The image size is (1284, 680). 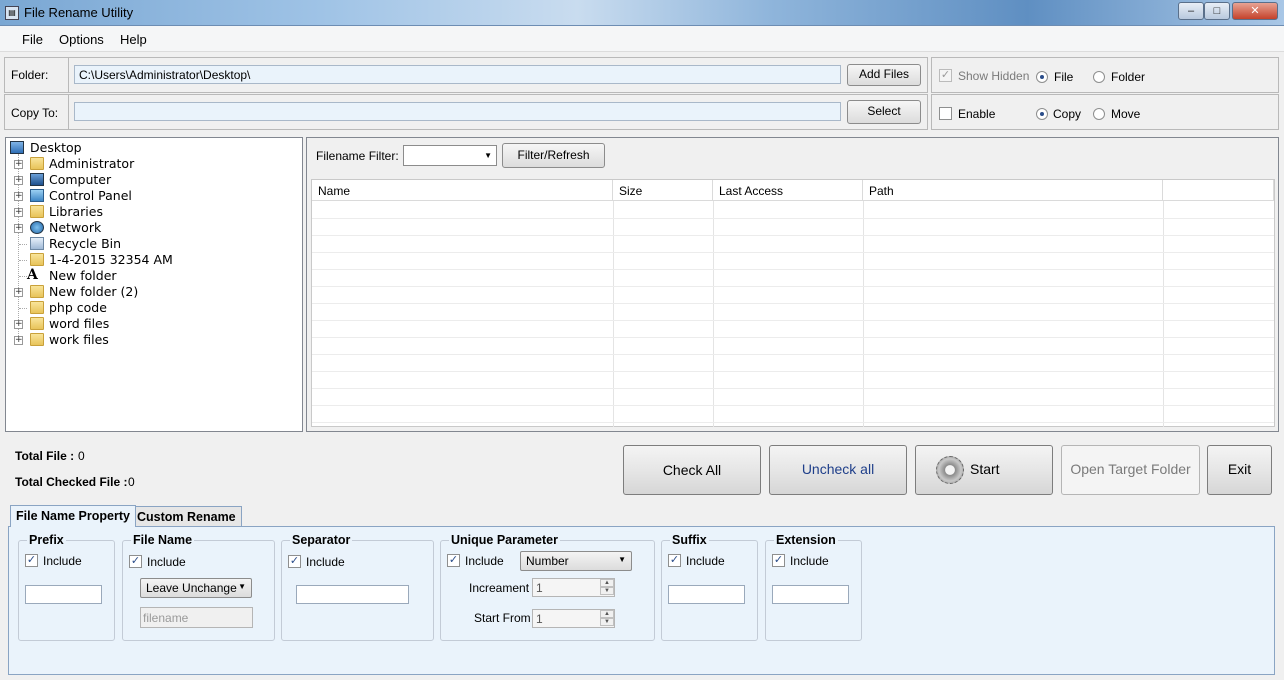 I want to click on total-checked-value: 0, so click(x=131, y=482).